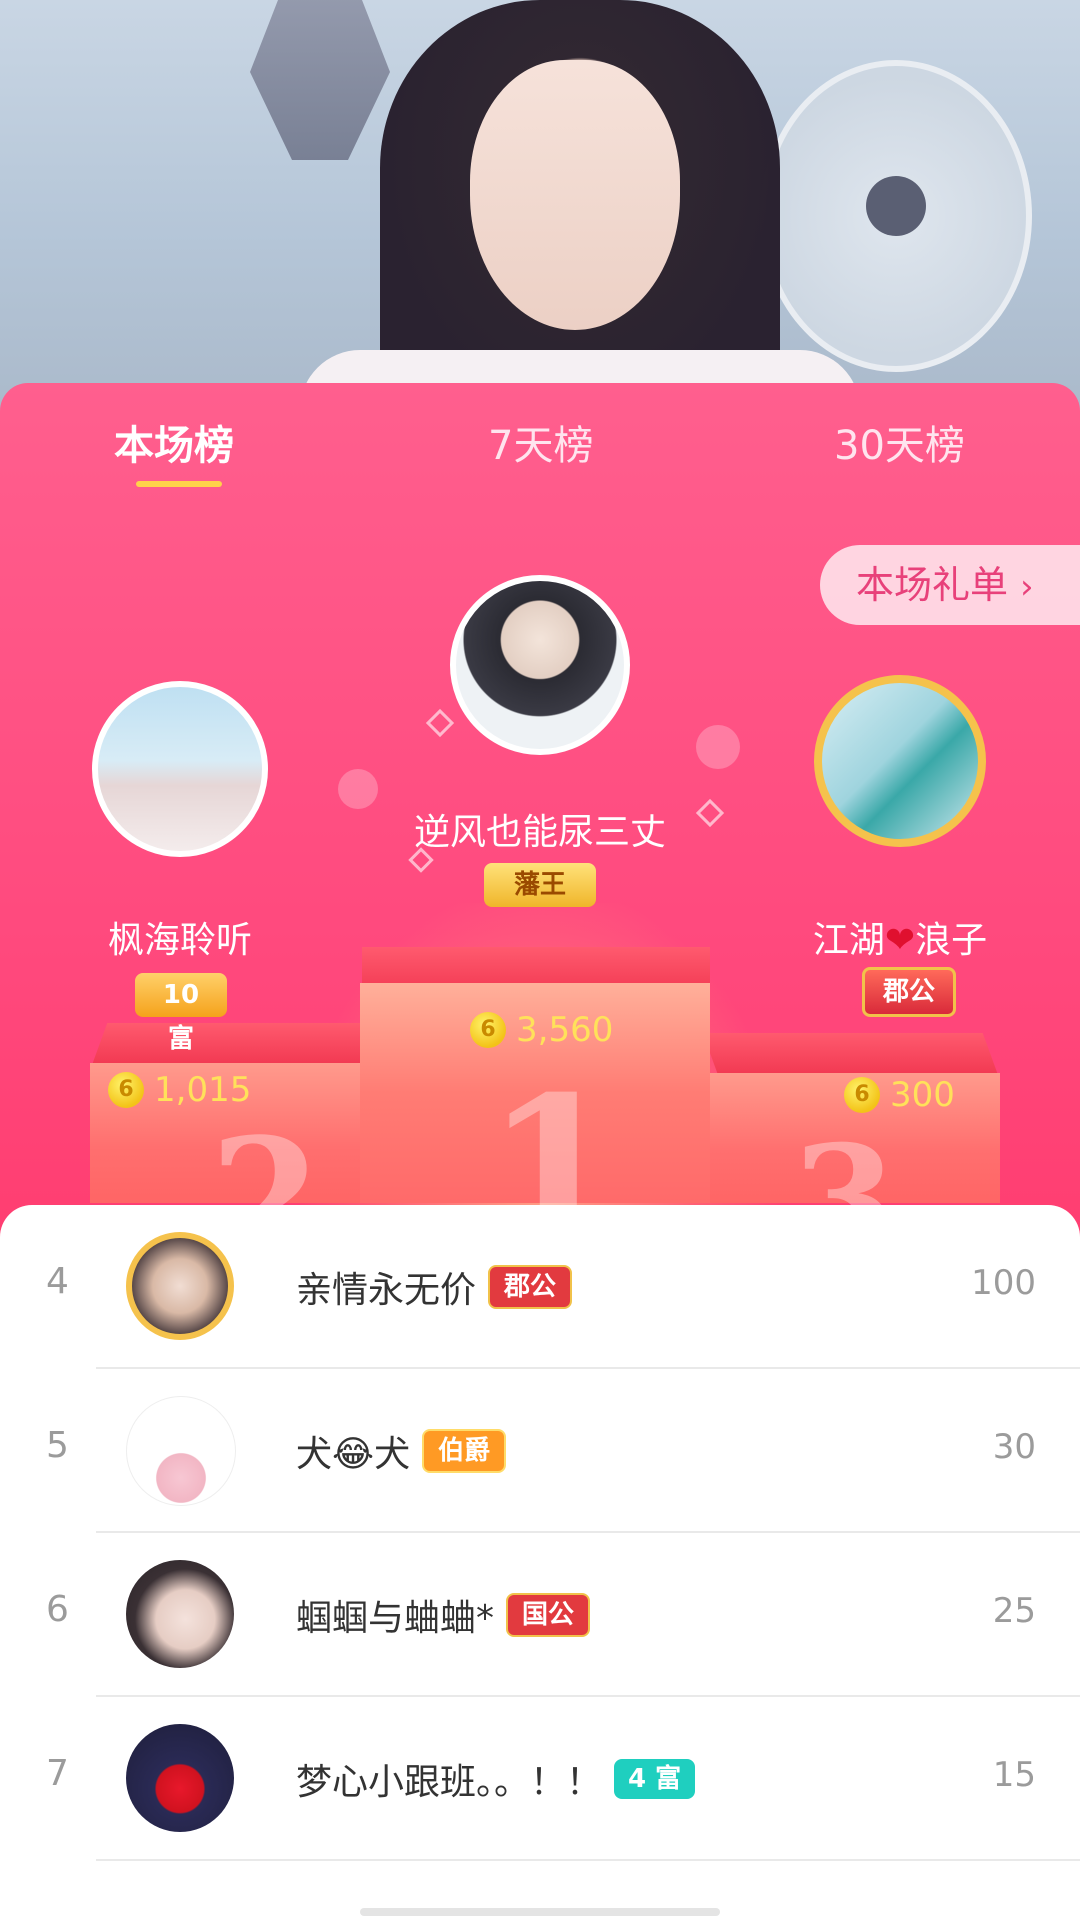 This screenshot has width=1080, height=1920. What do you see at coordinates (848, 940) in the screenshot?
I see `username-rank-3-part1: 江湖` at bounding box center [848, 940].